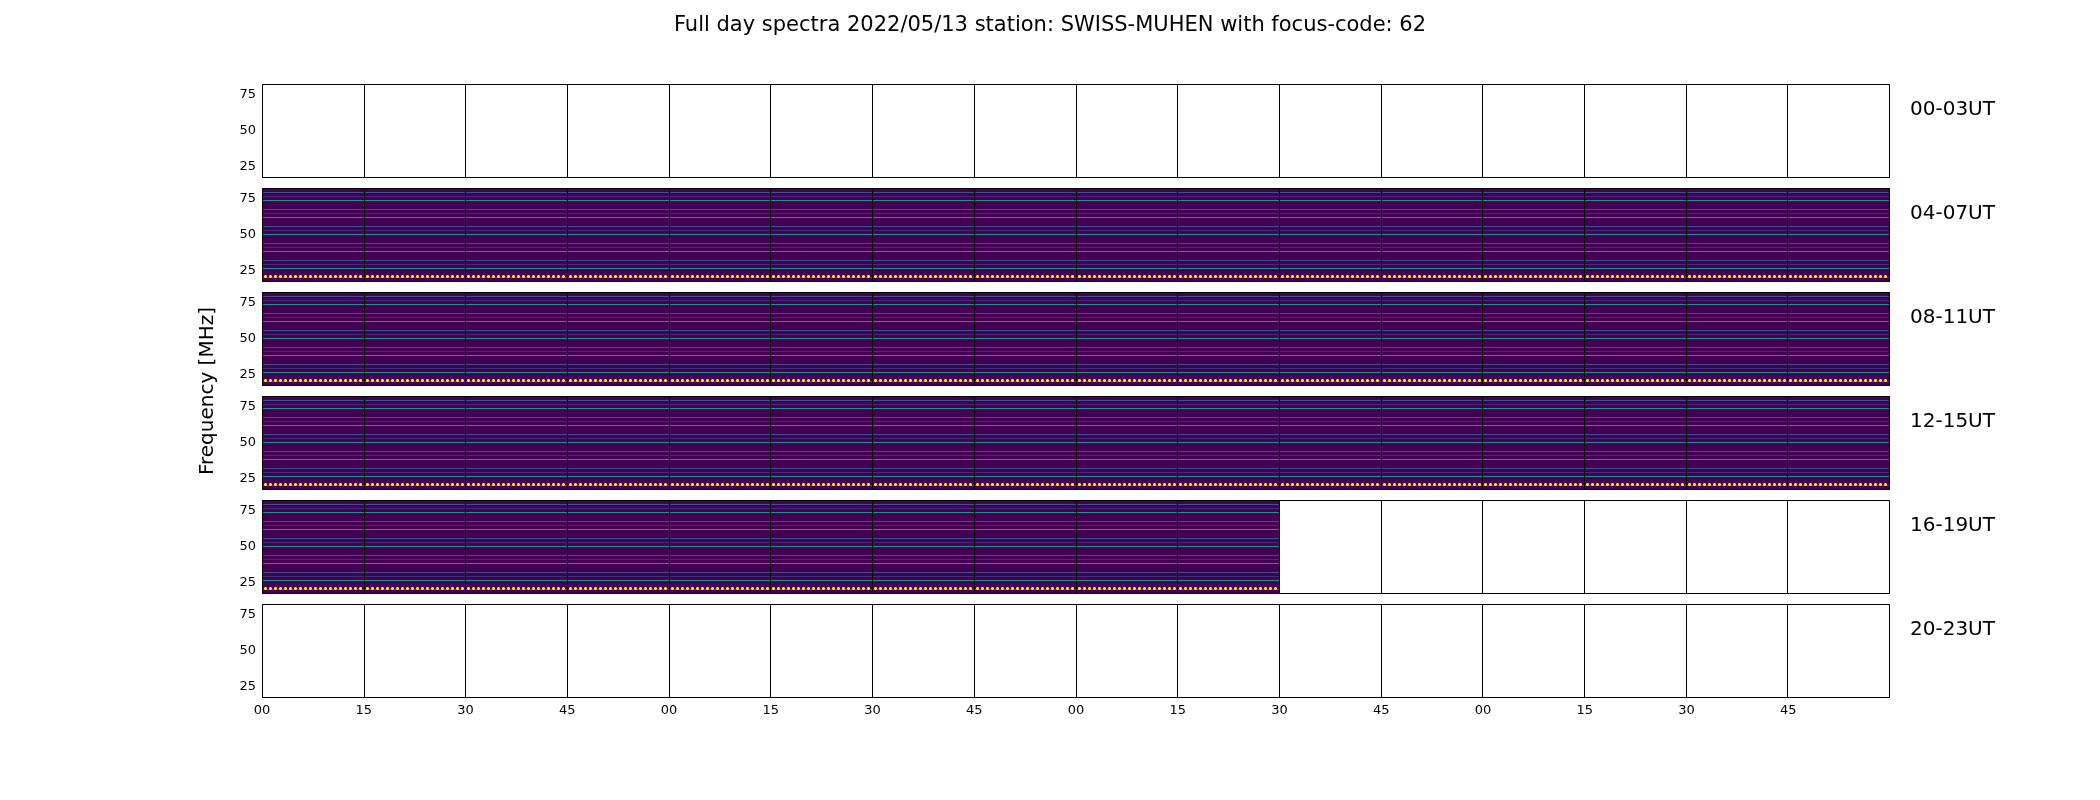 Image resolution: width=2100 pixels, height=800 pixels. What do you see at coordinates (1952, 108) in the screenshot?
I see `row-time-label: 00-03UT` at bounding box center [1952, 108].